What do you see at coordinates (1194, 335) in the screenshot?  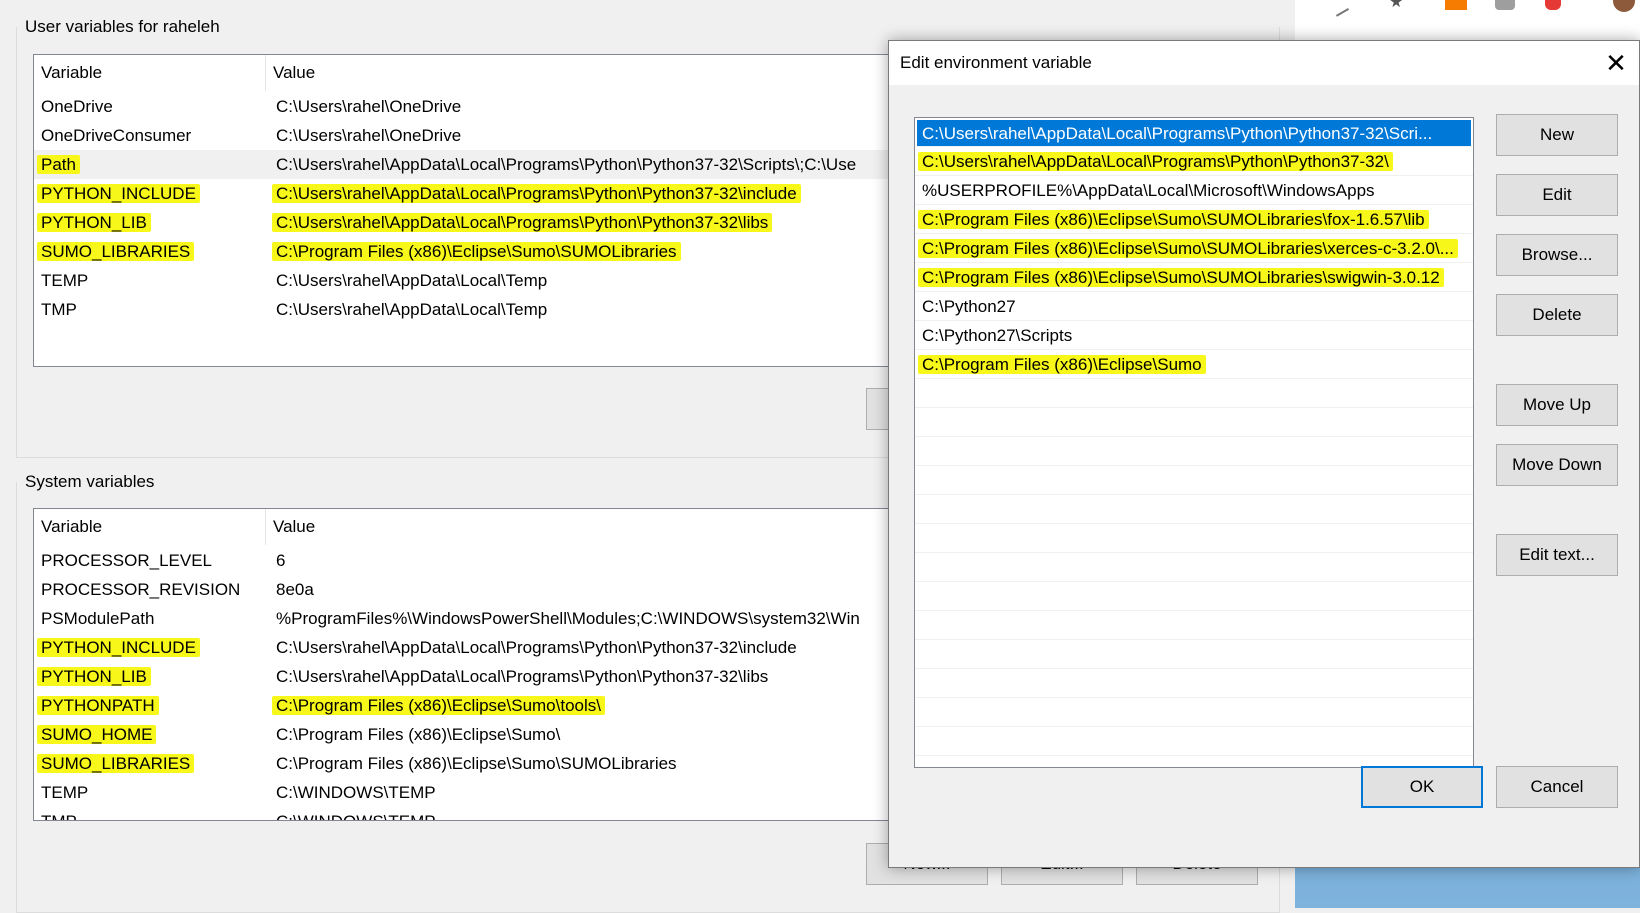 I see `path-entry: C:\Python27\Scripts` at bounding box center [1194, 335].